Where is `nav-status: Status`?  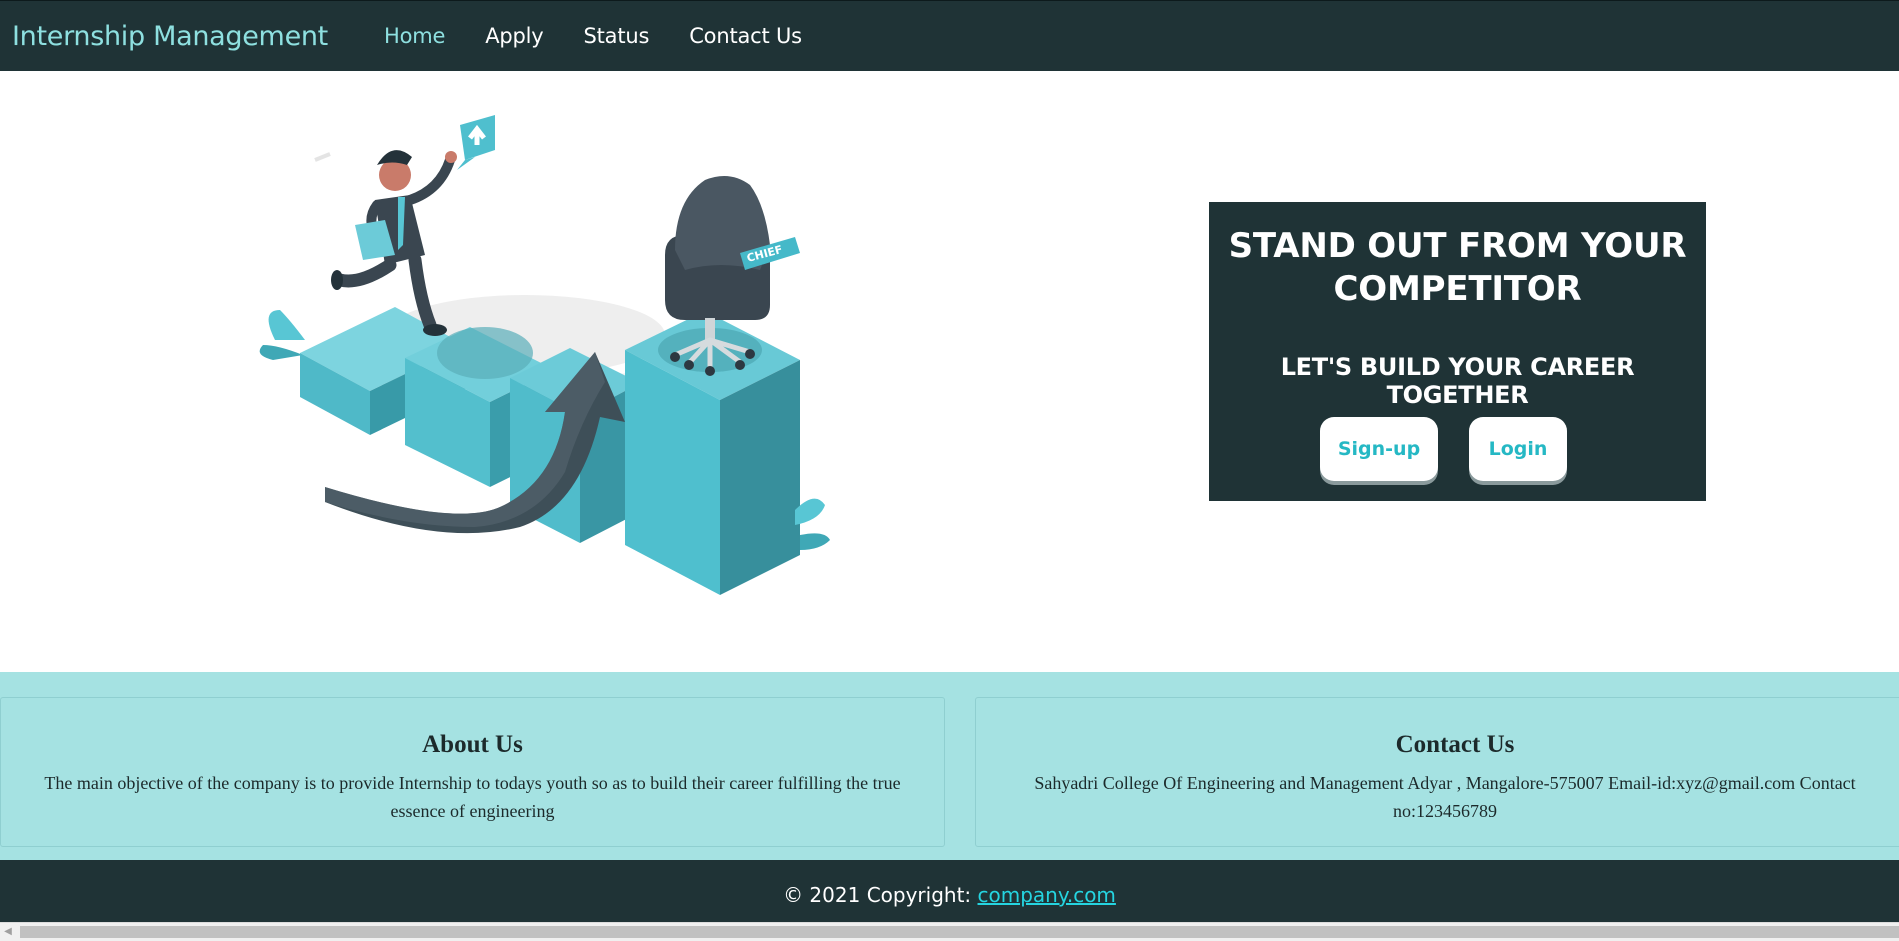
nav-status: Status is located at coordinates (617, 36).